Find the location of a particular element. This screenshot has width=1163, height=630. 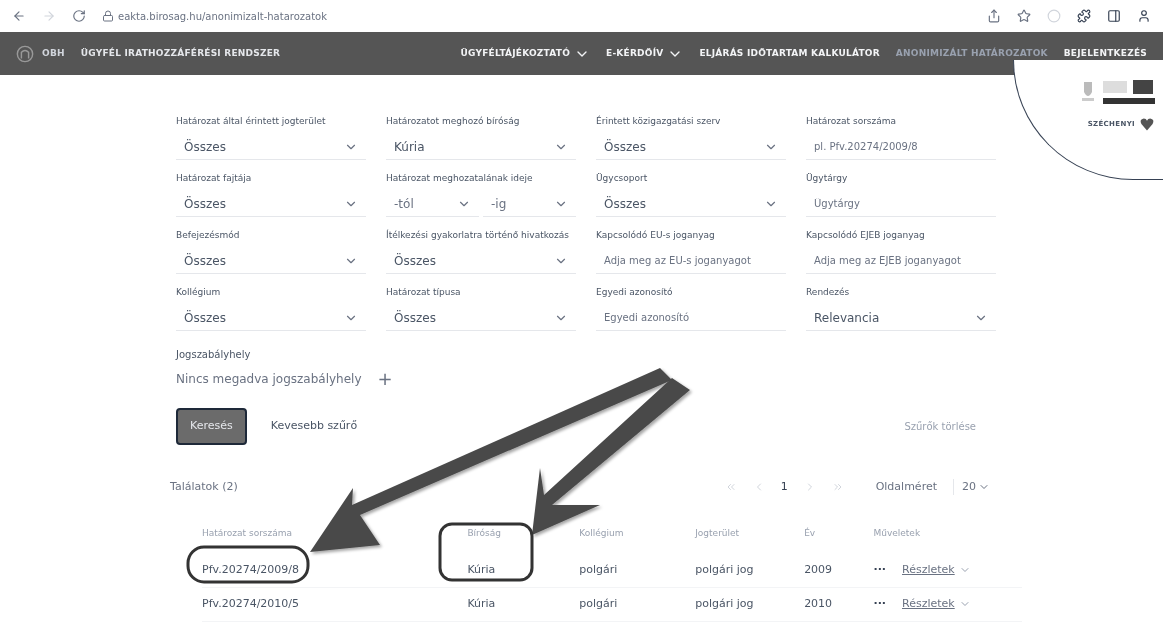

nav-link: ELJÁRÁS IDŐTARTAM KALKULÁTOR is located at coordinates (789, 53).